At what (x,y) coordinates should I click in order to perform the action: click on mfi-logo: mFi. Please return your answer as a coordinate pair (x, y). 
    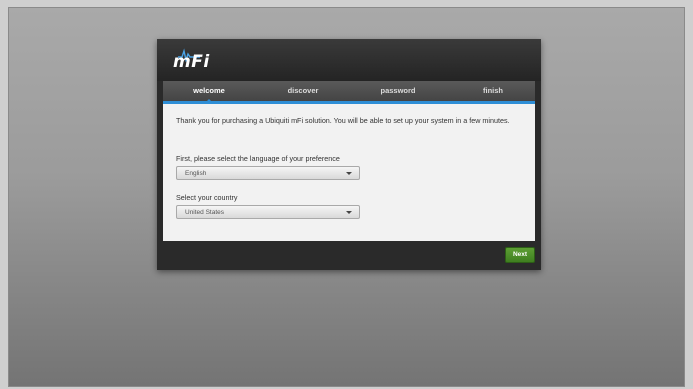
    Looking at the image, I should click on (200, 62).